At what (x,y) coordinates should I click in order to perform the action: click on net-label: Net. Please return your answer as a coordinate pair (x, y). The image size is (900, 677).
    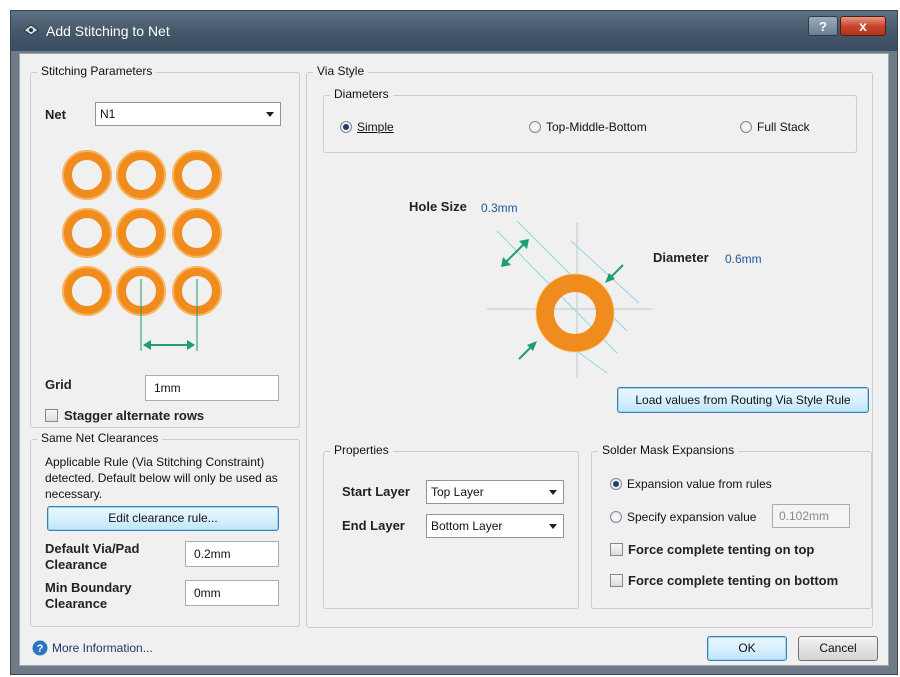
    Looking at the image, I should click on (55, 114).